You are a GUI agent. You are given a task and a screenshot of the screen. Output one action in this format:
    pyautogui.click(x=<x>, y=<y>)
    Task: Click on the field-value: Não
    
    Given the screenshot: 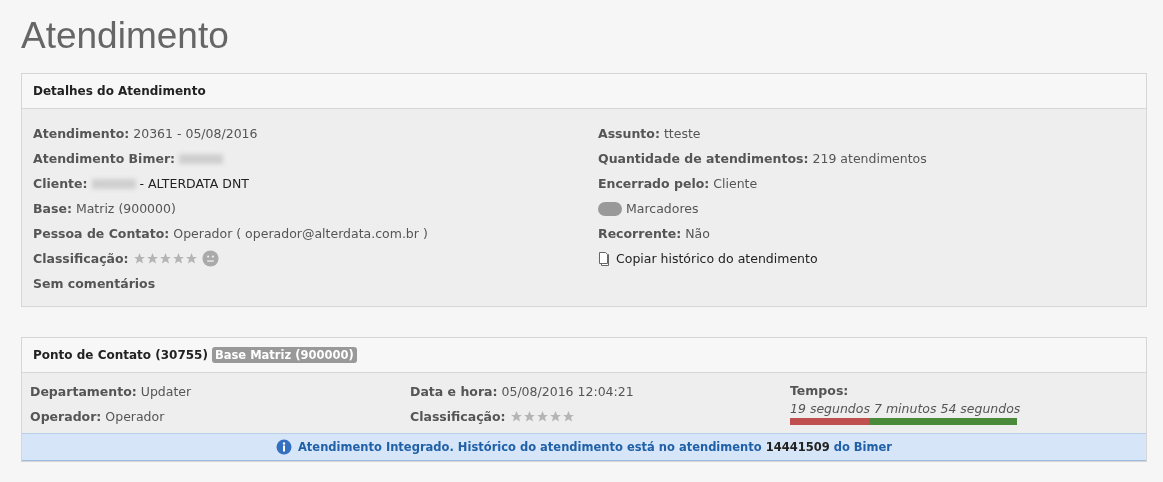 What is the action you would take?
    pyautogui.click(x=697, y=233)
    